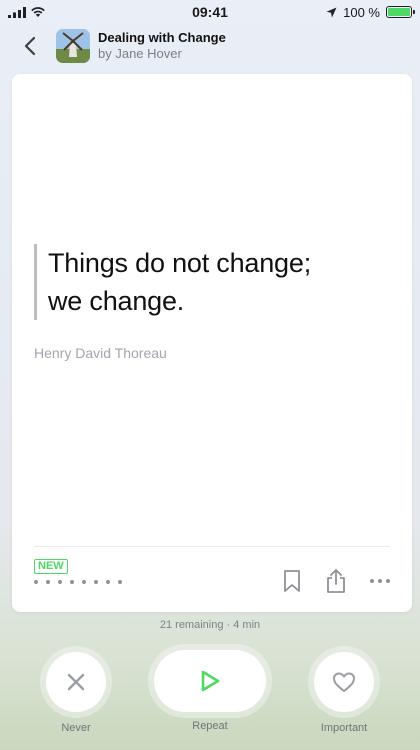  I want to click on more-icon, so click(380, 581).